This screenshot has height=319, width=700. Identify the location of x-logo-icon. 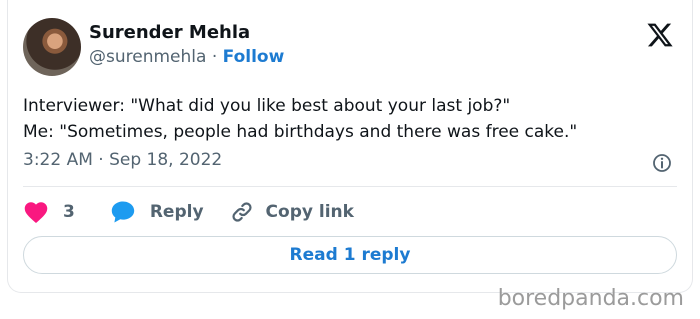
(660, 35).